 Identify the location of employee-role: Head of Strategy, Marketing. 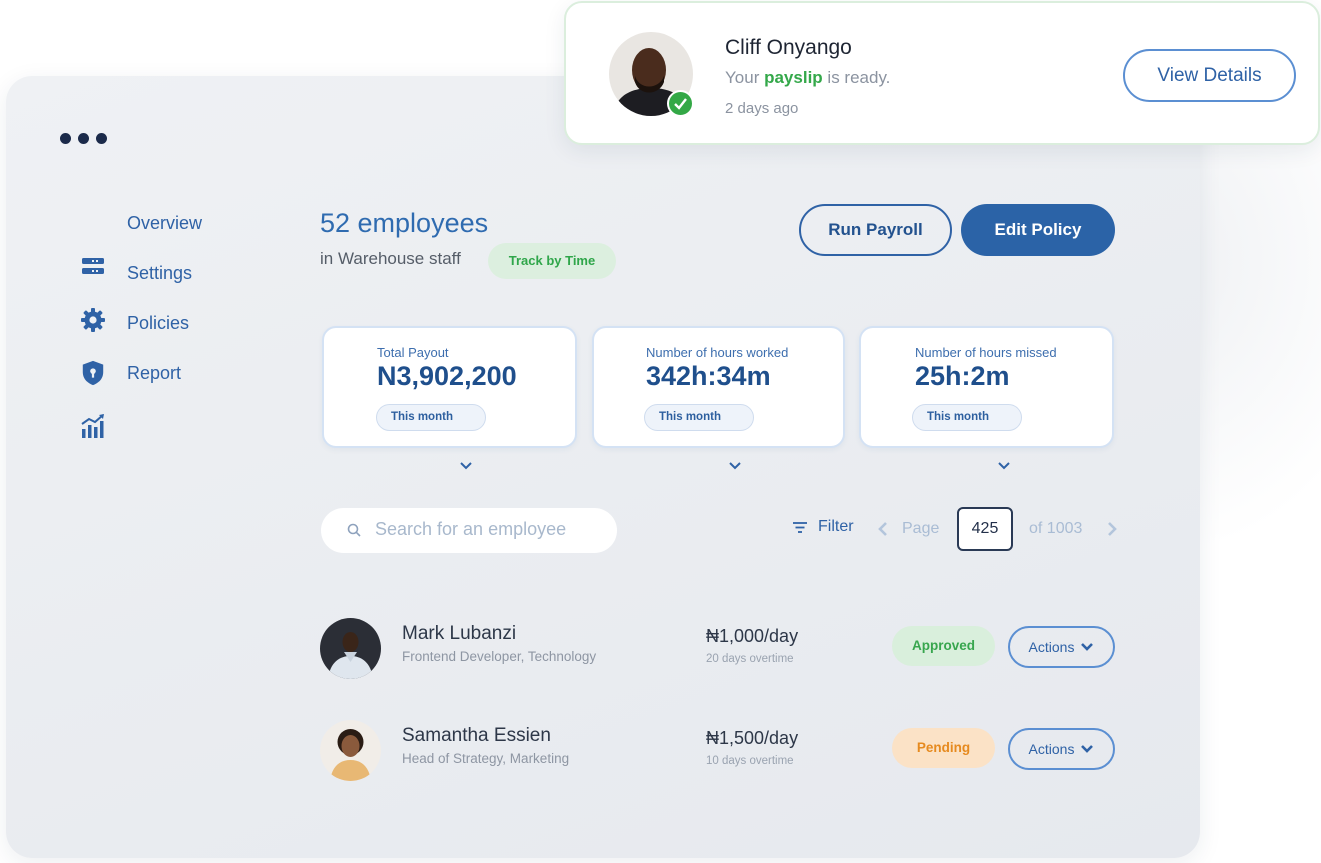
(486, 758).